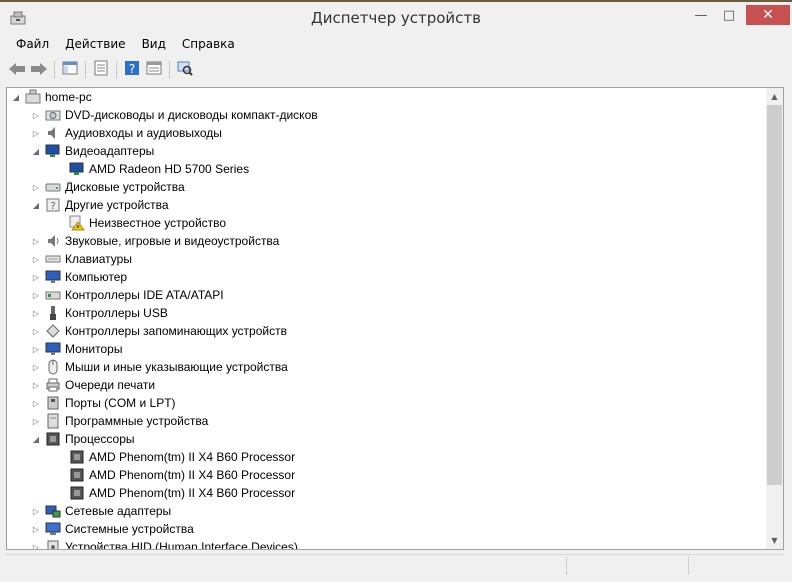  I want to click on tree-item: ▷ Мыши и иные указывающие устройства, so click(159, 367).